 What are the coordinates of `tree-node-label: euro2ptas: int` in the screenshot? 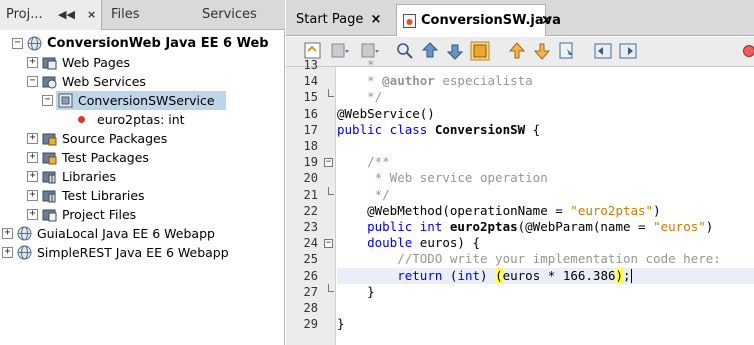 It's located at (141, 119).